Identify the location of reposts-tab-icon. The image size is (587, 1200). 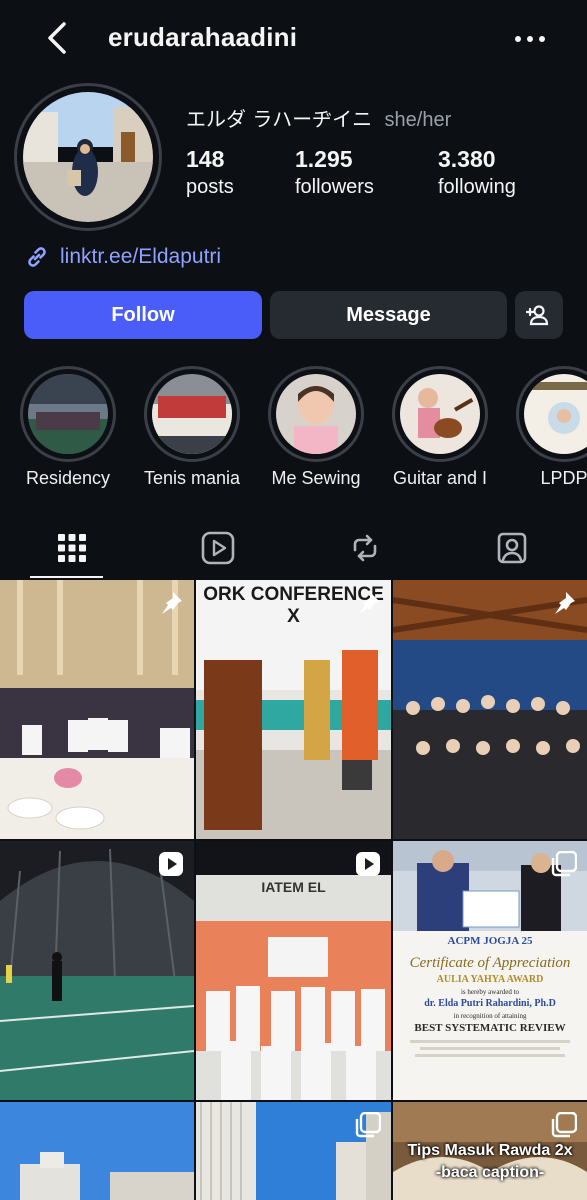
(365, 548).